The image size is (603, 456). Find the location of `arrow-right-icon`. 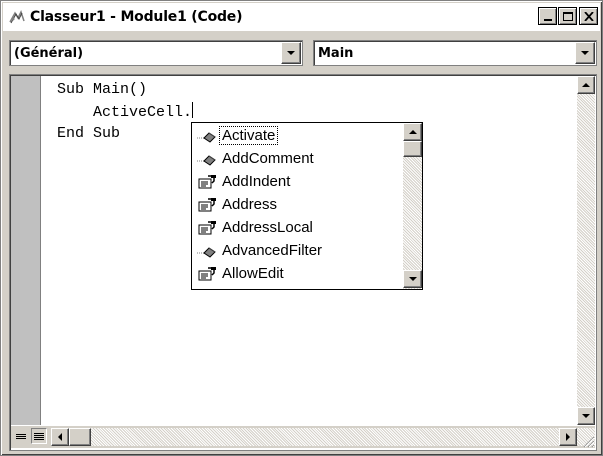

arrow-right-icon is located at coordinates (568, 437).